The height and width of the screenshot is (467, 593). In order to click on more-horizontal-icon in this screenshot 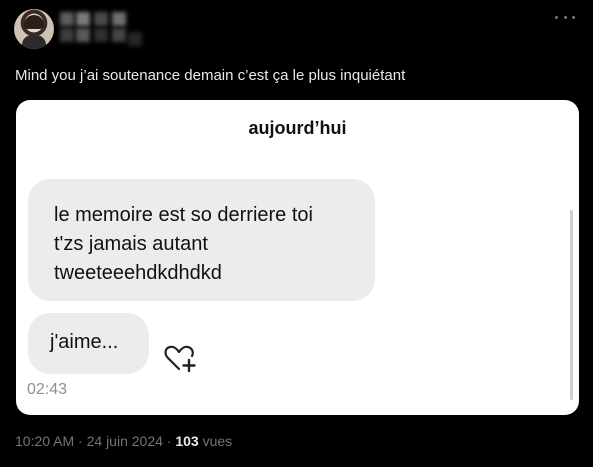, I will do `click(565, 17)`.